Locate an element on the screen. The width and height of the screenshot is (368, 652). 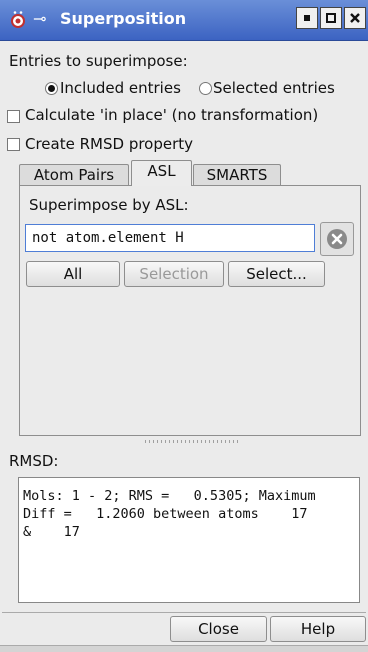
entries-label: Entries to superimpose: is located at coordinates (98, 61).